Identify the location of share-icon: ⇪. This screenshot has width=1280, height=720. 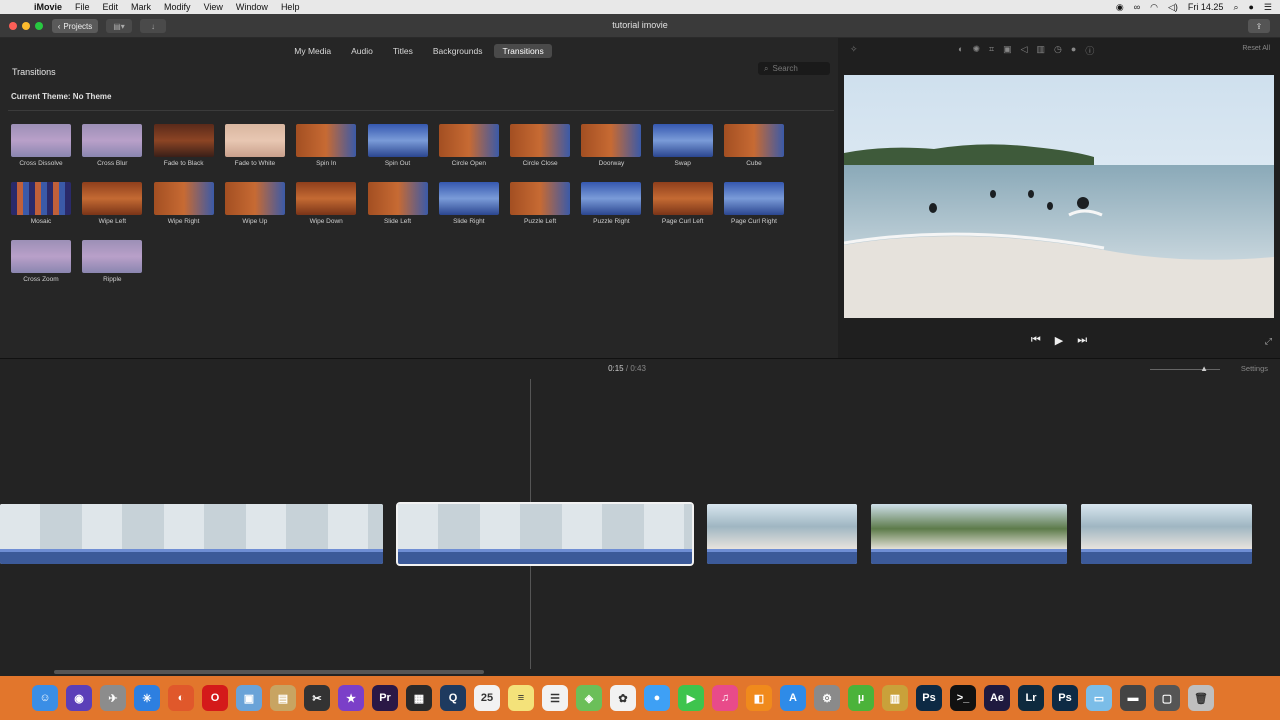
(1259, 26).